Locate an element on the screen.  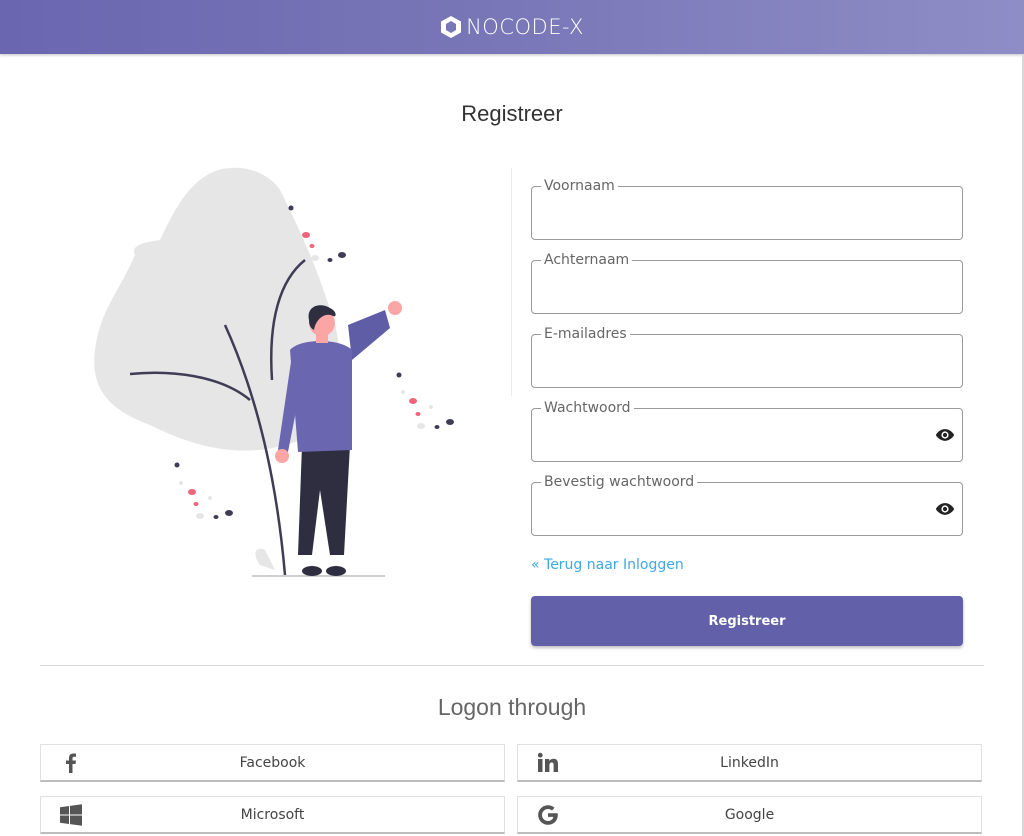
google-login-button: Google is located at coordinates (749, 815).